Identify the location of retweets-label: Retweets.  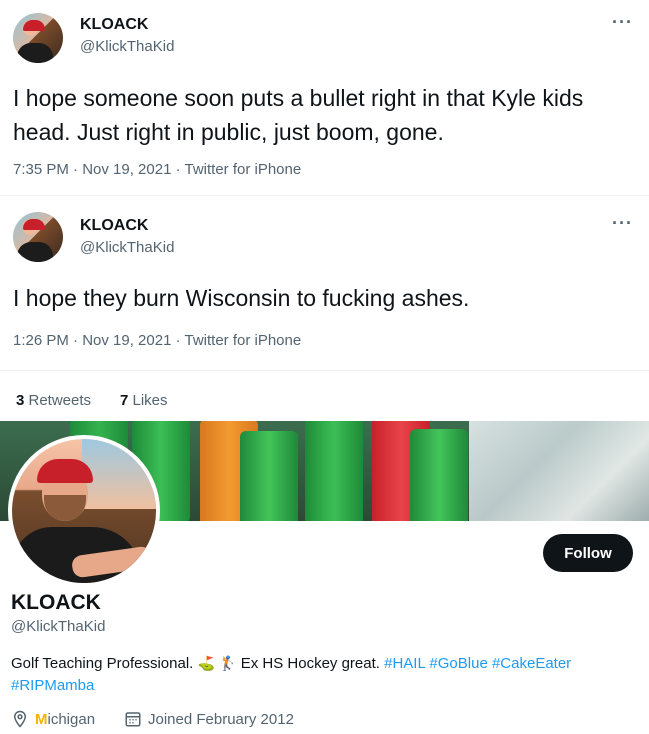
(58, 400).